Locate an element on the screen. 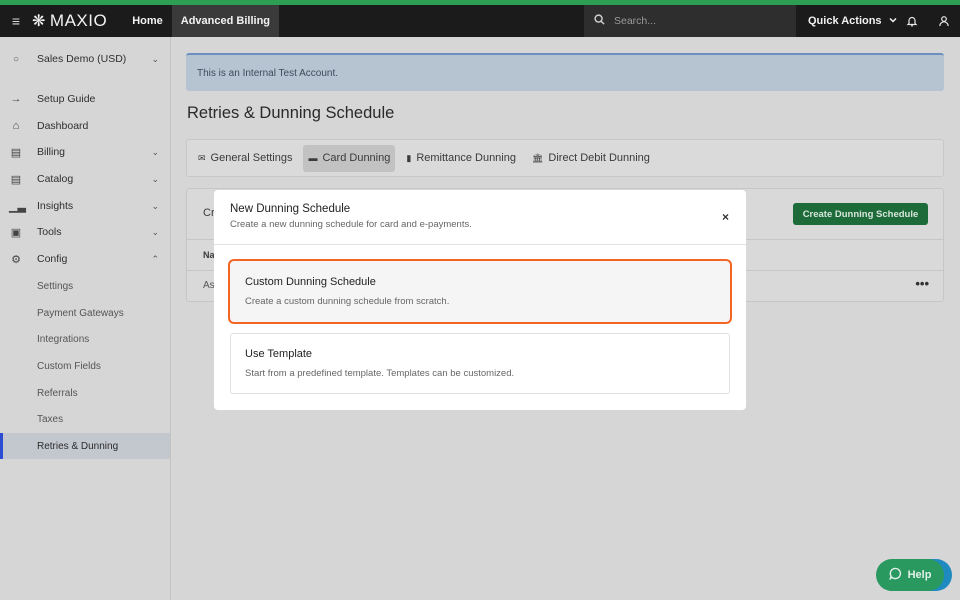 The width and height of the screenshot is (960, 600). tab-label: Remittance Dunning is located at coordinates (466, 158).